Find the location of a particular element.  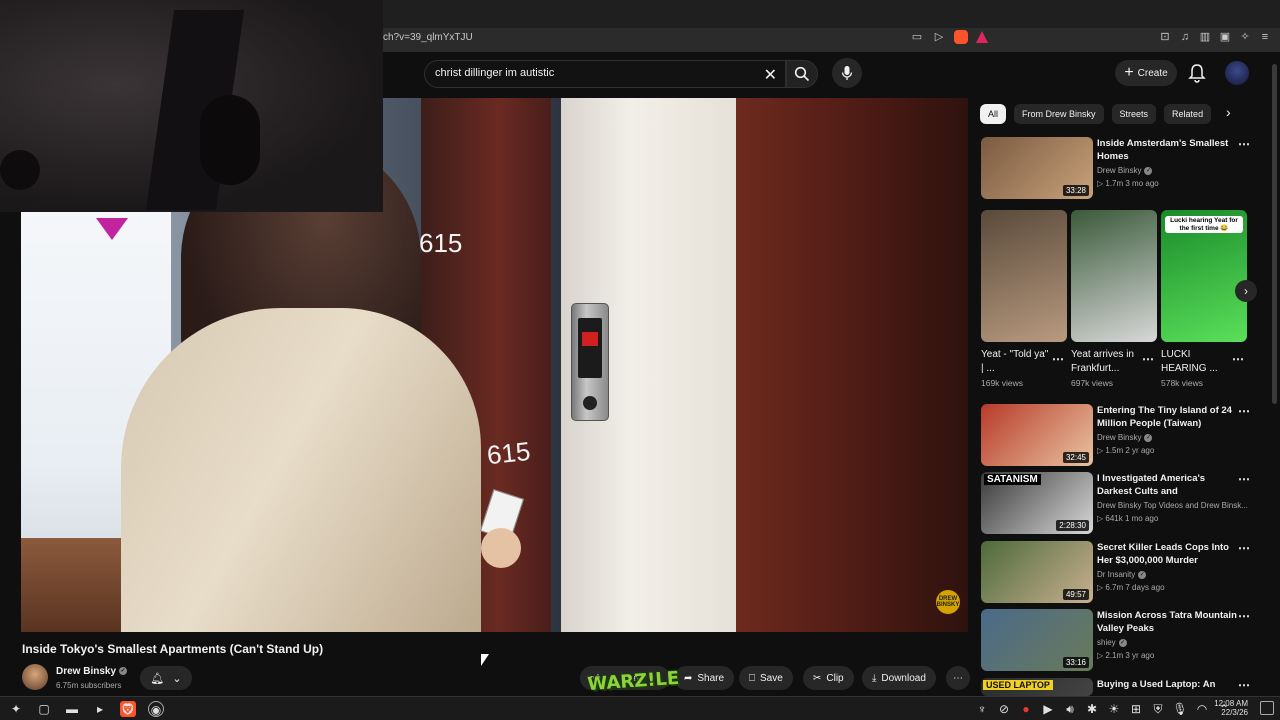

microphone-tray-icon: 🎙︎ is located at coordinates (1180, 709).